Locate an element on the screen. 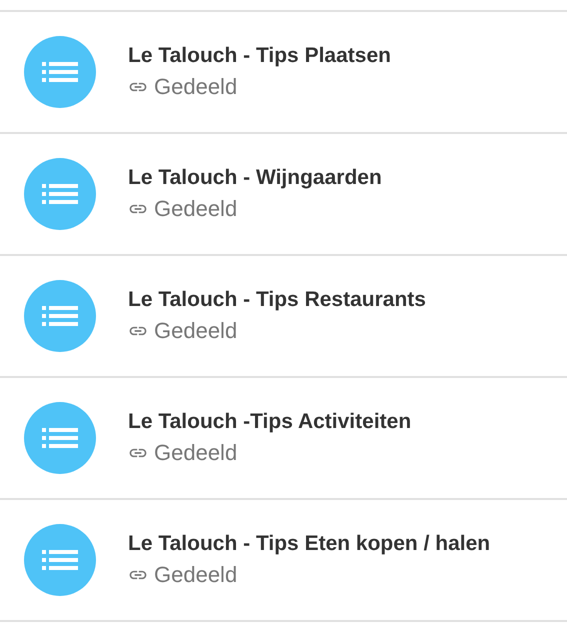  list-title: Le Talouch -Tips Activiteiten is located at coordinates (270, 422).